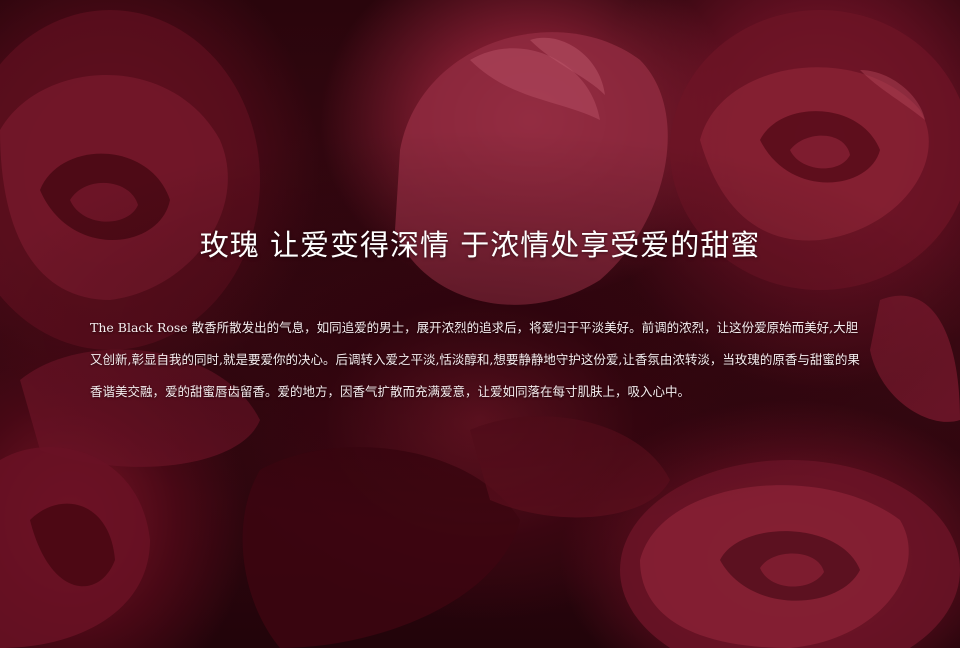 Image resolution: width=960 pixels, height=648 pixels. What do you see at coordinates (480, 245) in the screenshot?
I see `page-title: 玫瑰 让爱变得深情 于浓情处享受爱的甜蜜` at bounding box center [480, 245].